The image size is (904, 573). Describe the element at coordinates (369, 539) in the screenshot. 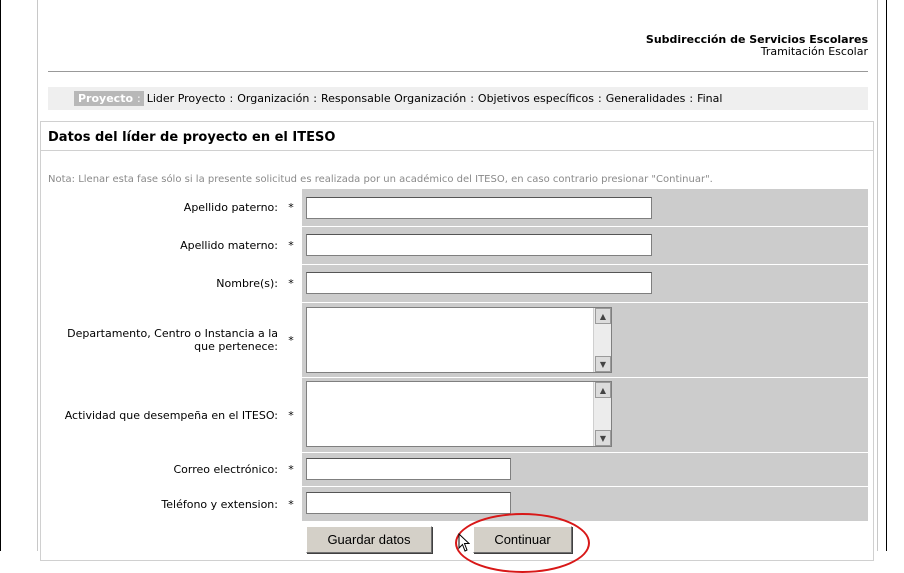

I see `save-button: Guardar datos` at that location.